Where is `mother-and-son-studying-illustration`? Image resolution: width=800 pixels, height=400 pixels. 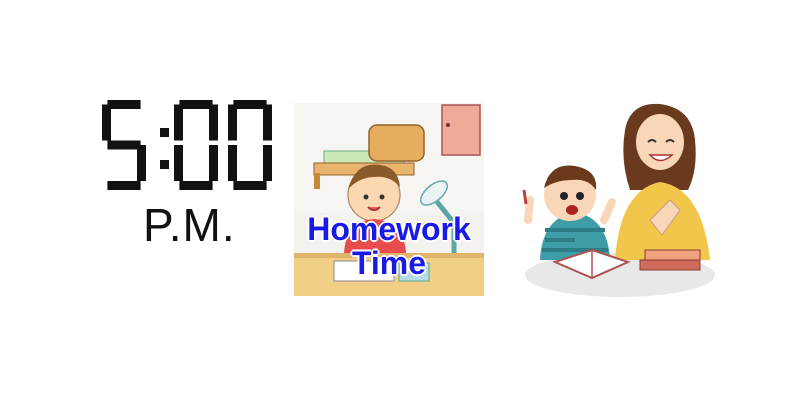 mother-and-son-studying-illustration is located at coordinates (620, 200).